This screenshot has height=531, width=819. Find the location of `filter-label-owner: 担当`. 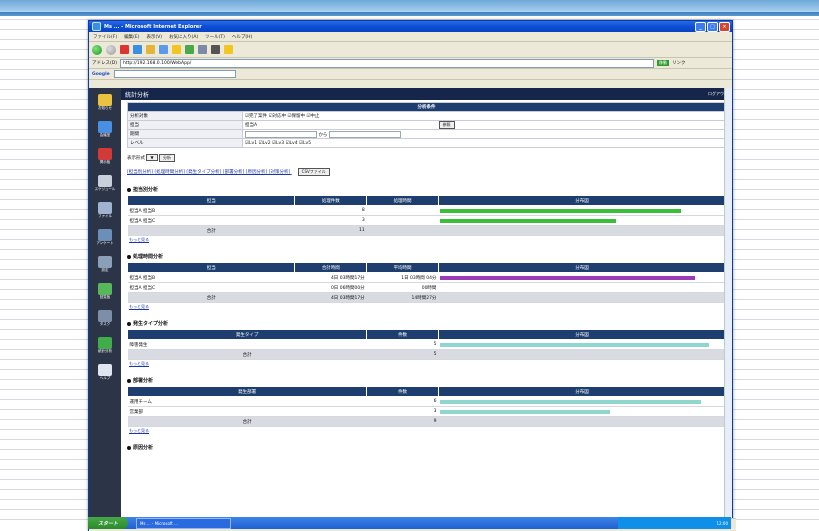

filter-label-owner: 担当 is located at coordinates (185, 125).